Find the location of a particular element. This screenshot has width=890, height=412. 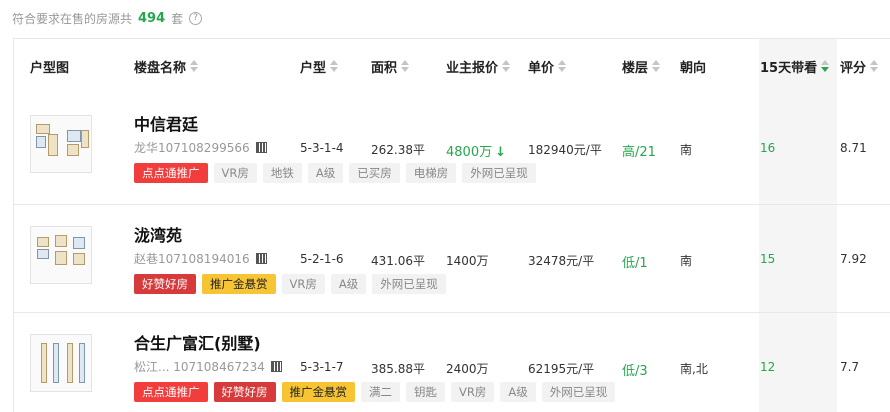

result-summary: 符合要求在售的房源共 494 套 ? is located at coordinates (107, 18).